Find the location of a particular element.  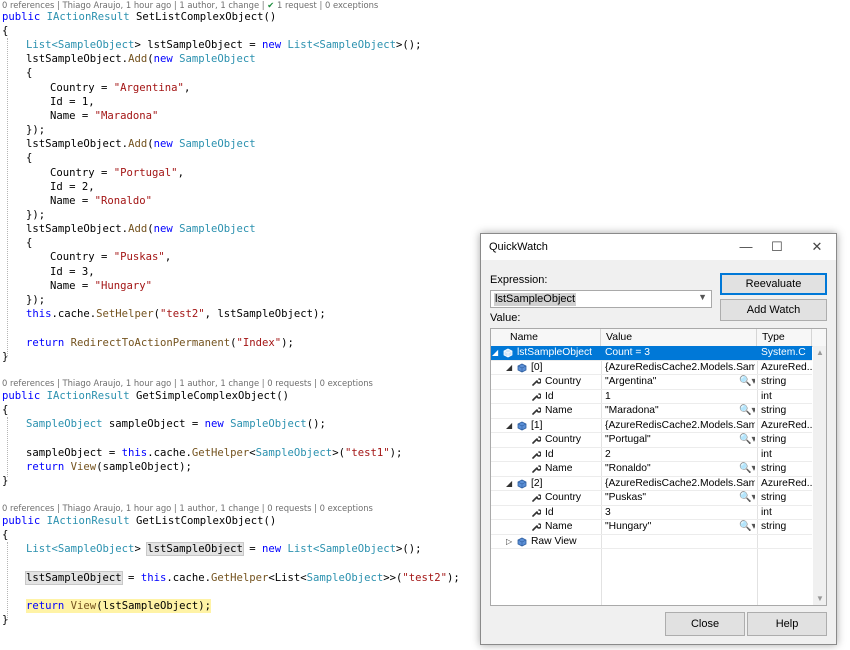

watch-row: Country "Argentina" 🔍▾ string is located at coordinates (651, 382).